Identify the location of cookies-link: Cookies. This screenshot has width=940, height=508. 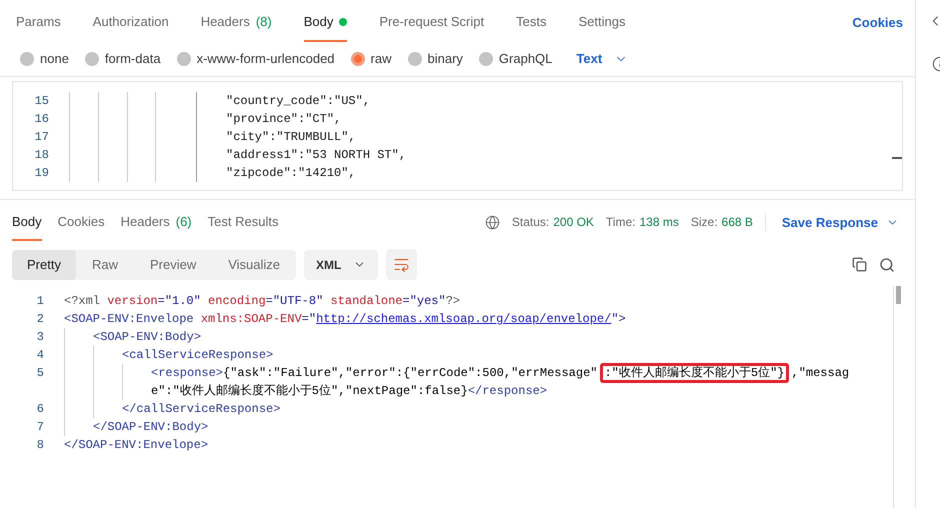
(877, 22).